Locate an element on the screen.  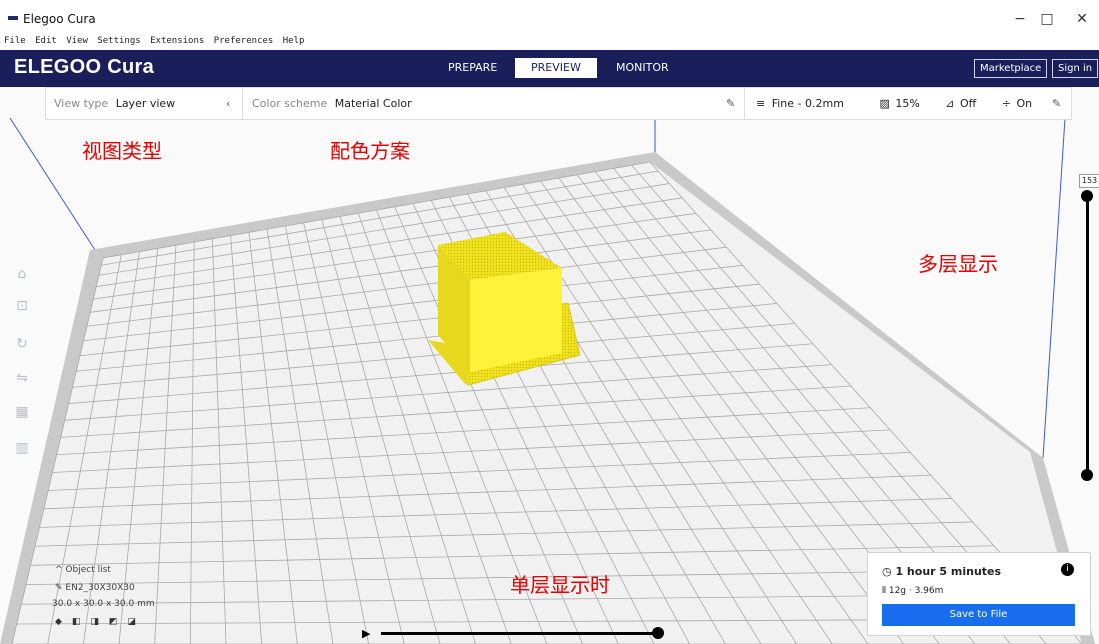
tab-preview: PREVIEW is located at coordinates (556, 68).